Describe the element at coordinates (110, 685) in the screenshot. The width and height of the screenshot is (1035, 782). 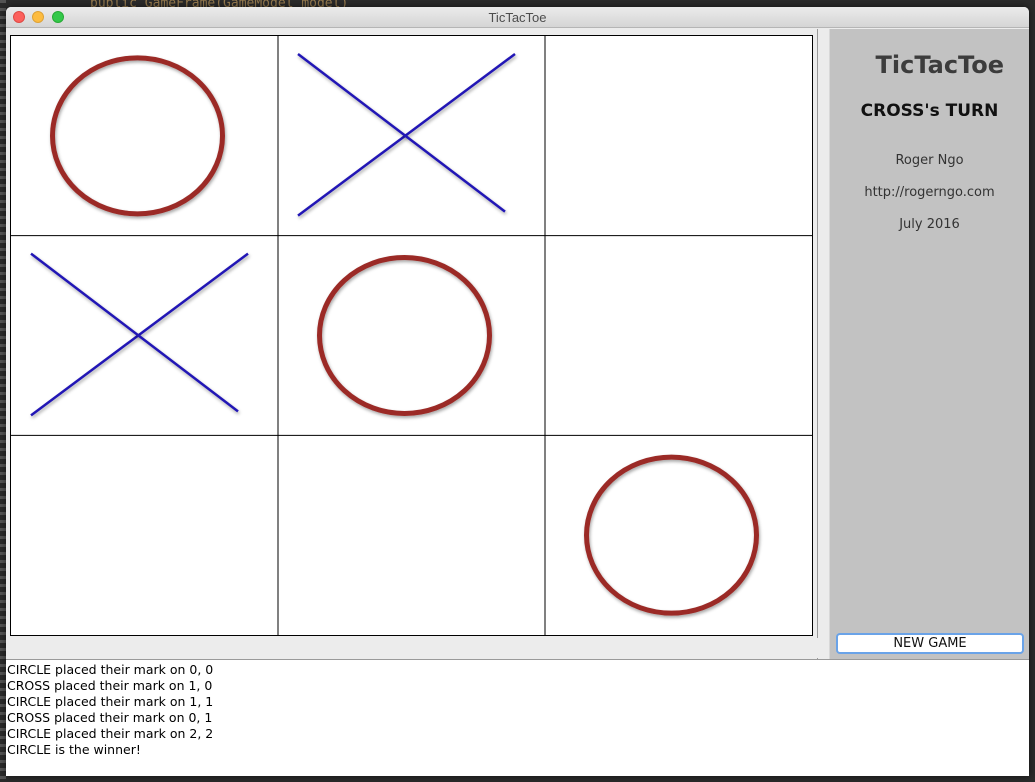
I see `log-line: CROSS placed their mark on 1, 0` at that location.